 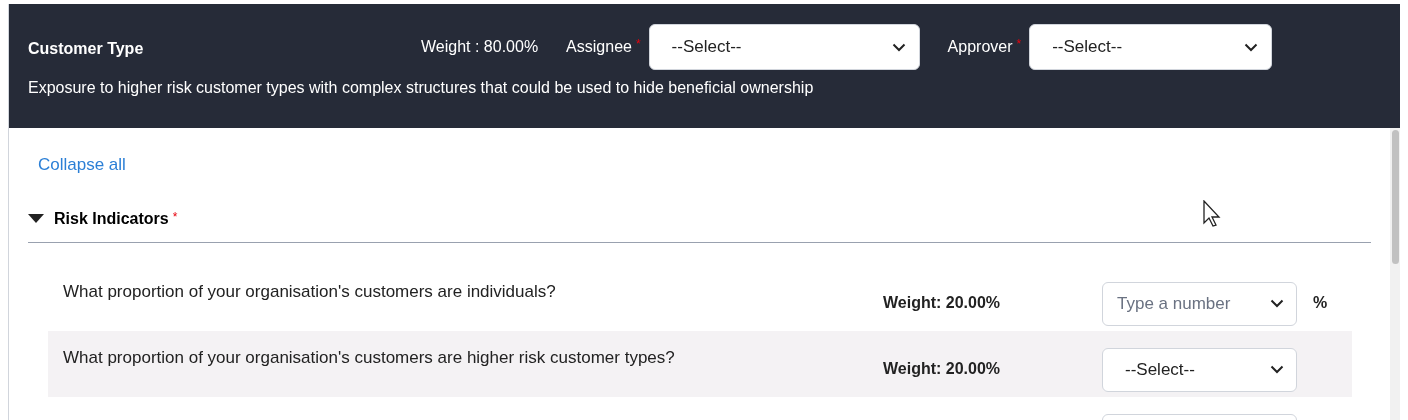 I want to click on group-title: Risk Indicators, so click(x=111, y=218).